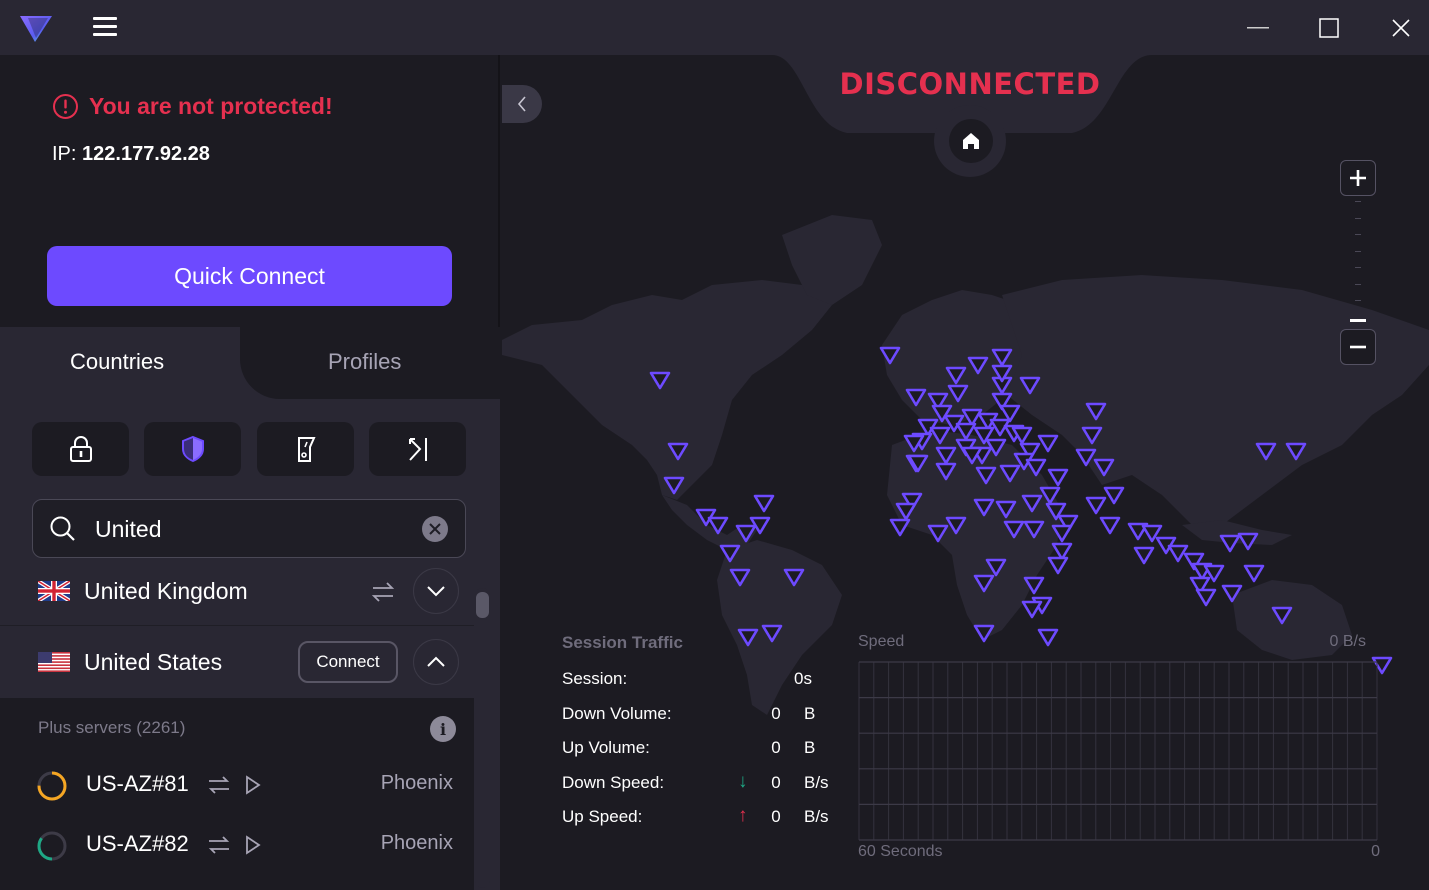 The height and width of the screenshot is (890, 1429). I want to click on collapse-button, so click(436, 662).